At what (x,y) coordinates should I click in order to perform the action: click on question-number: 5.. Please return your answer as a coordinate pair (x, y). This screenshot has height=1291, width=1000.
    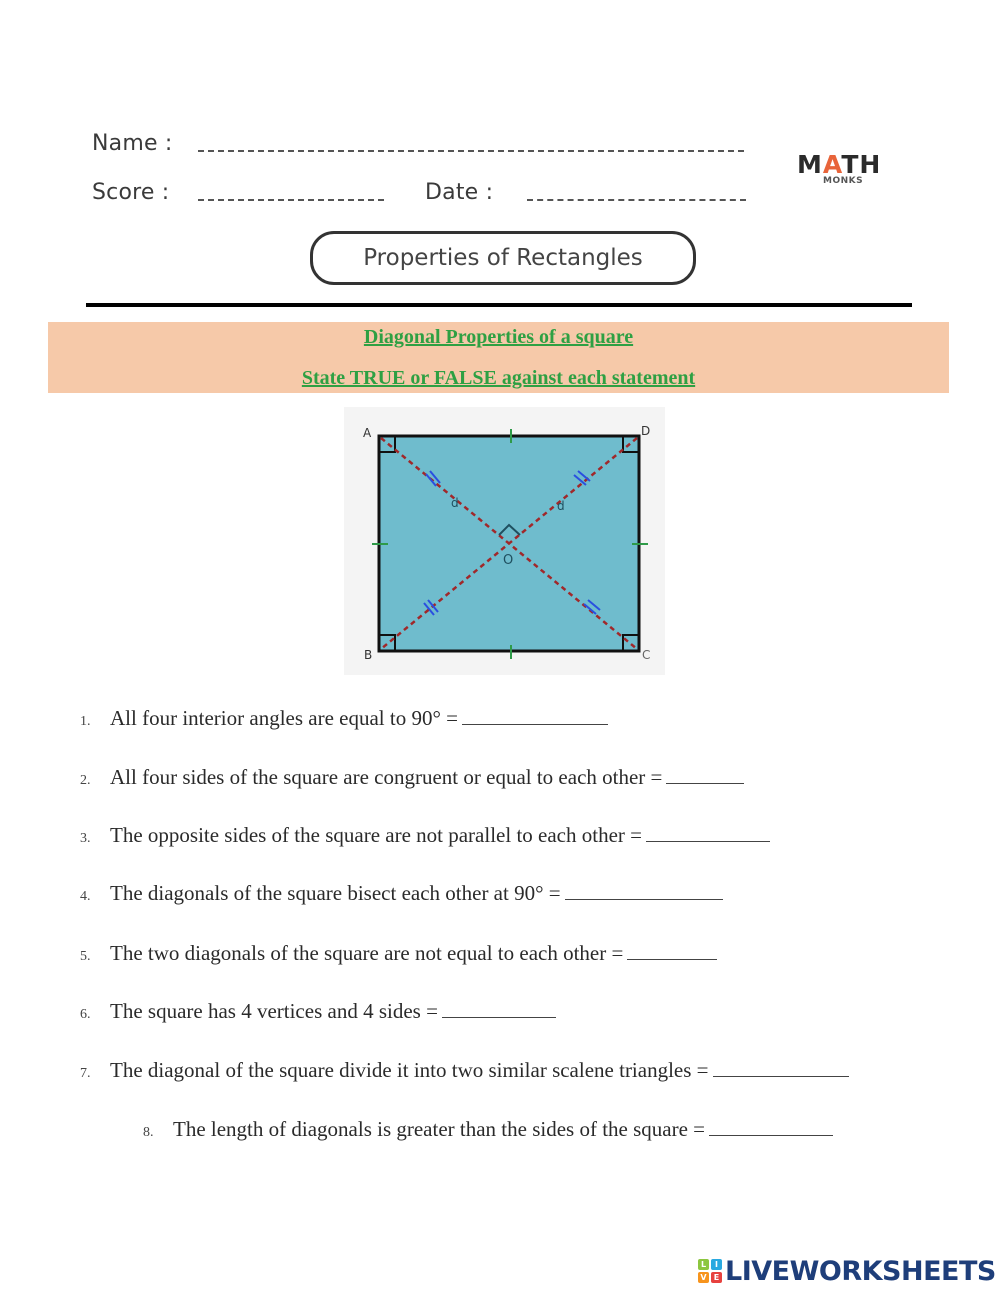
    Looking at the image, I should click on (85, 956).